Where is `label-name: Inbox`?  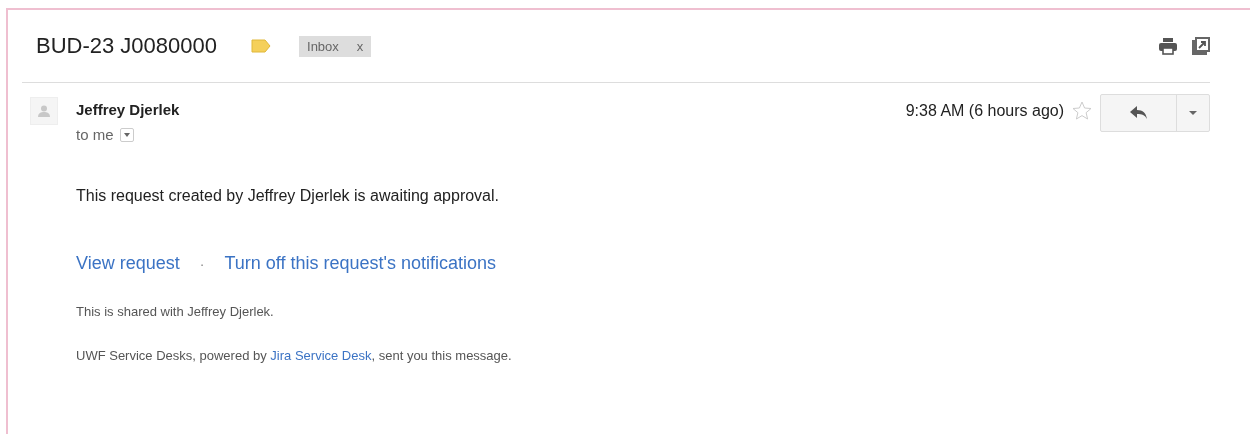
label-name: Inbox is located at coordinates (323, 46).